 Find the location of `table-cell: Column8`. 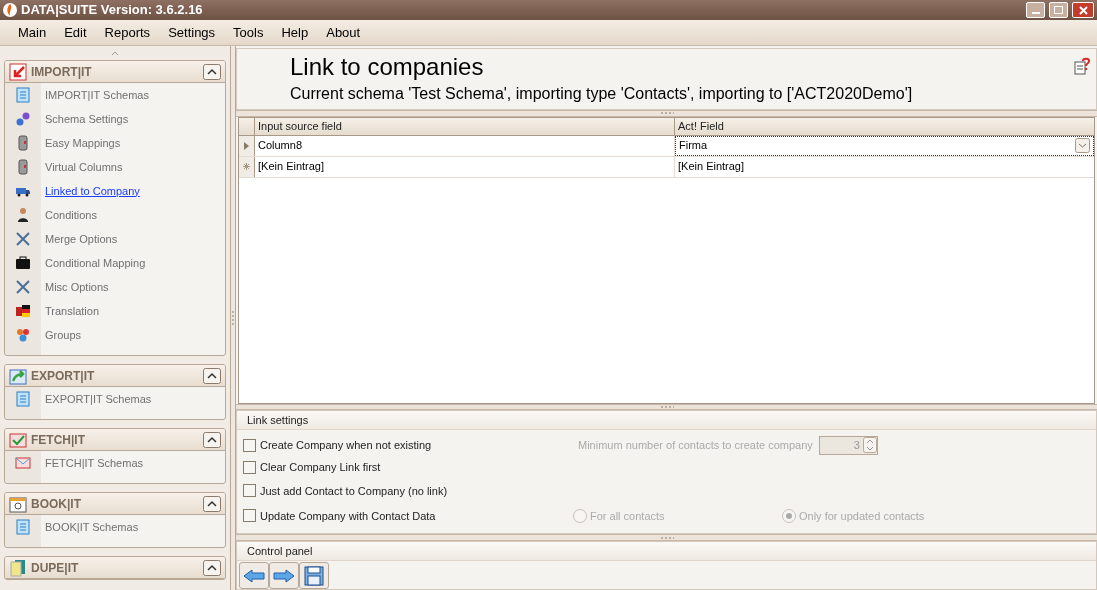

table-cell: Column8 is located at coordinates (465, 145).